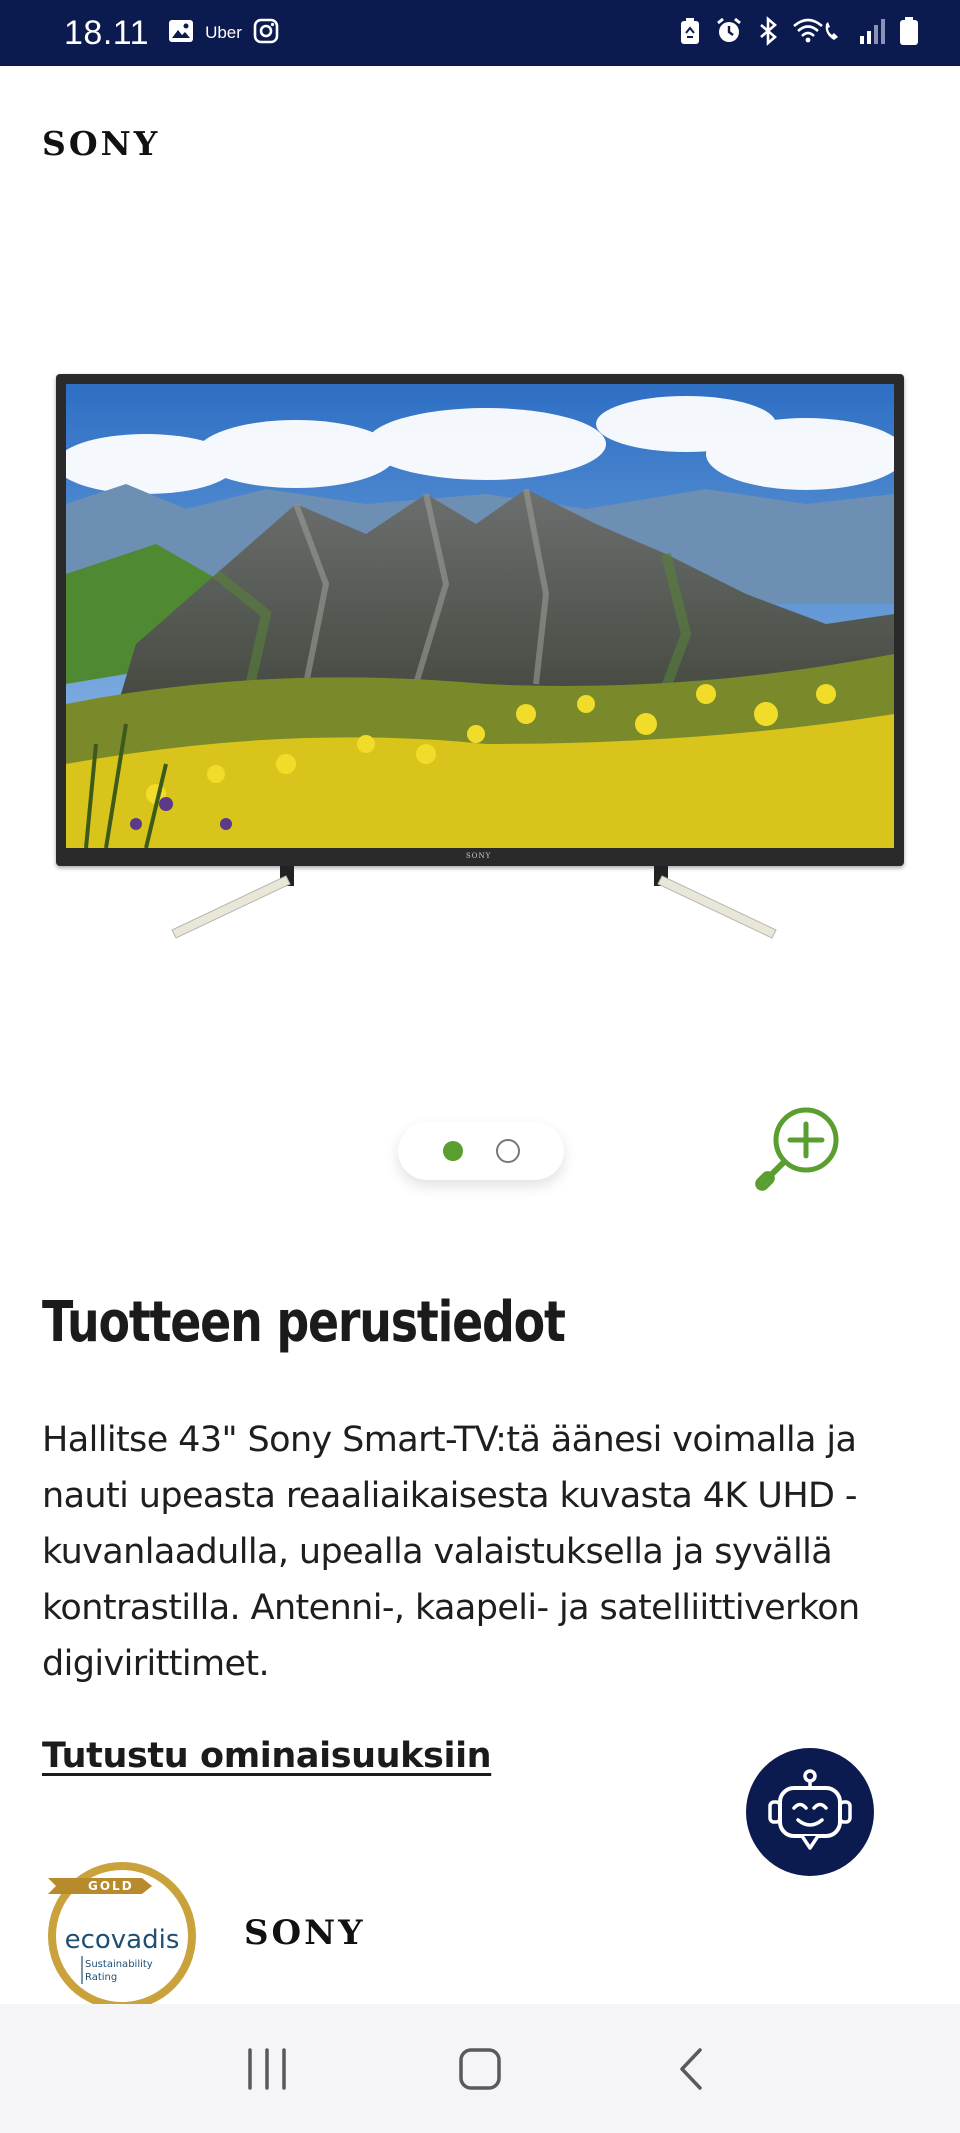 The height and width of the screenshot is (2133, 960). I want to click on bluetooth-icon, so click(768, 33).